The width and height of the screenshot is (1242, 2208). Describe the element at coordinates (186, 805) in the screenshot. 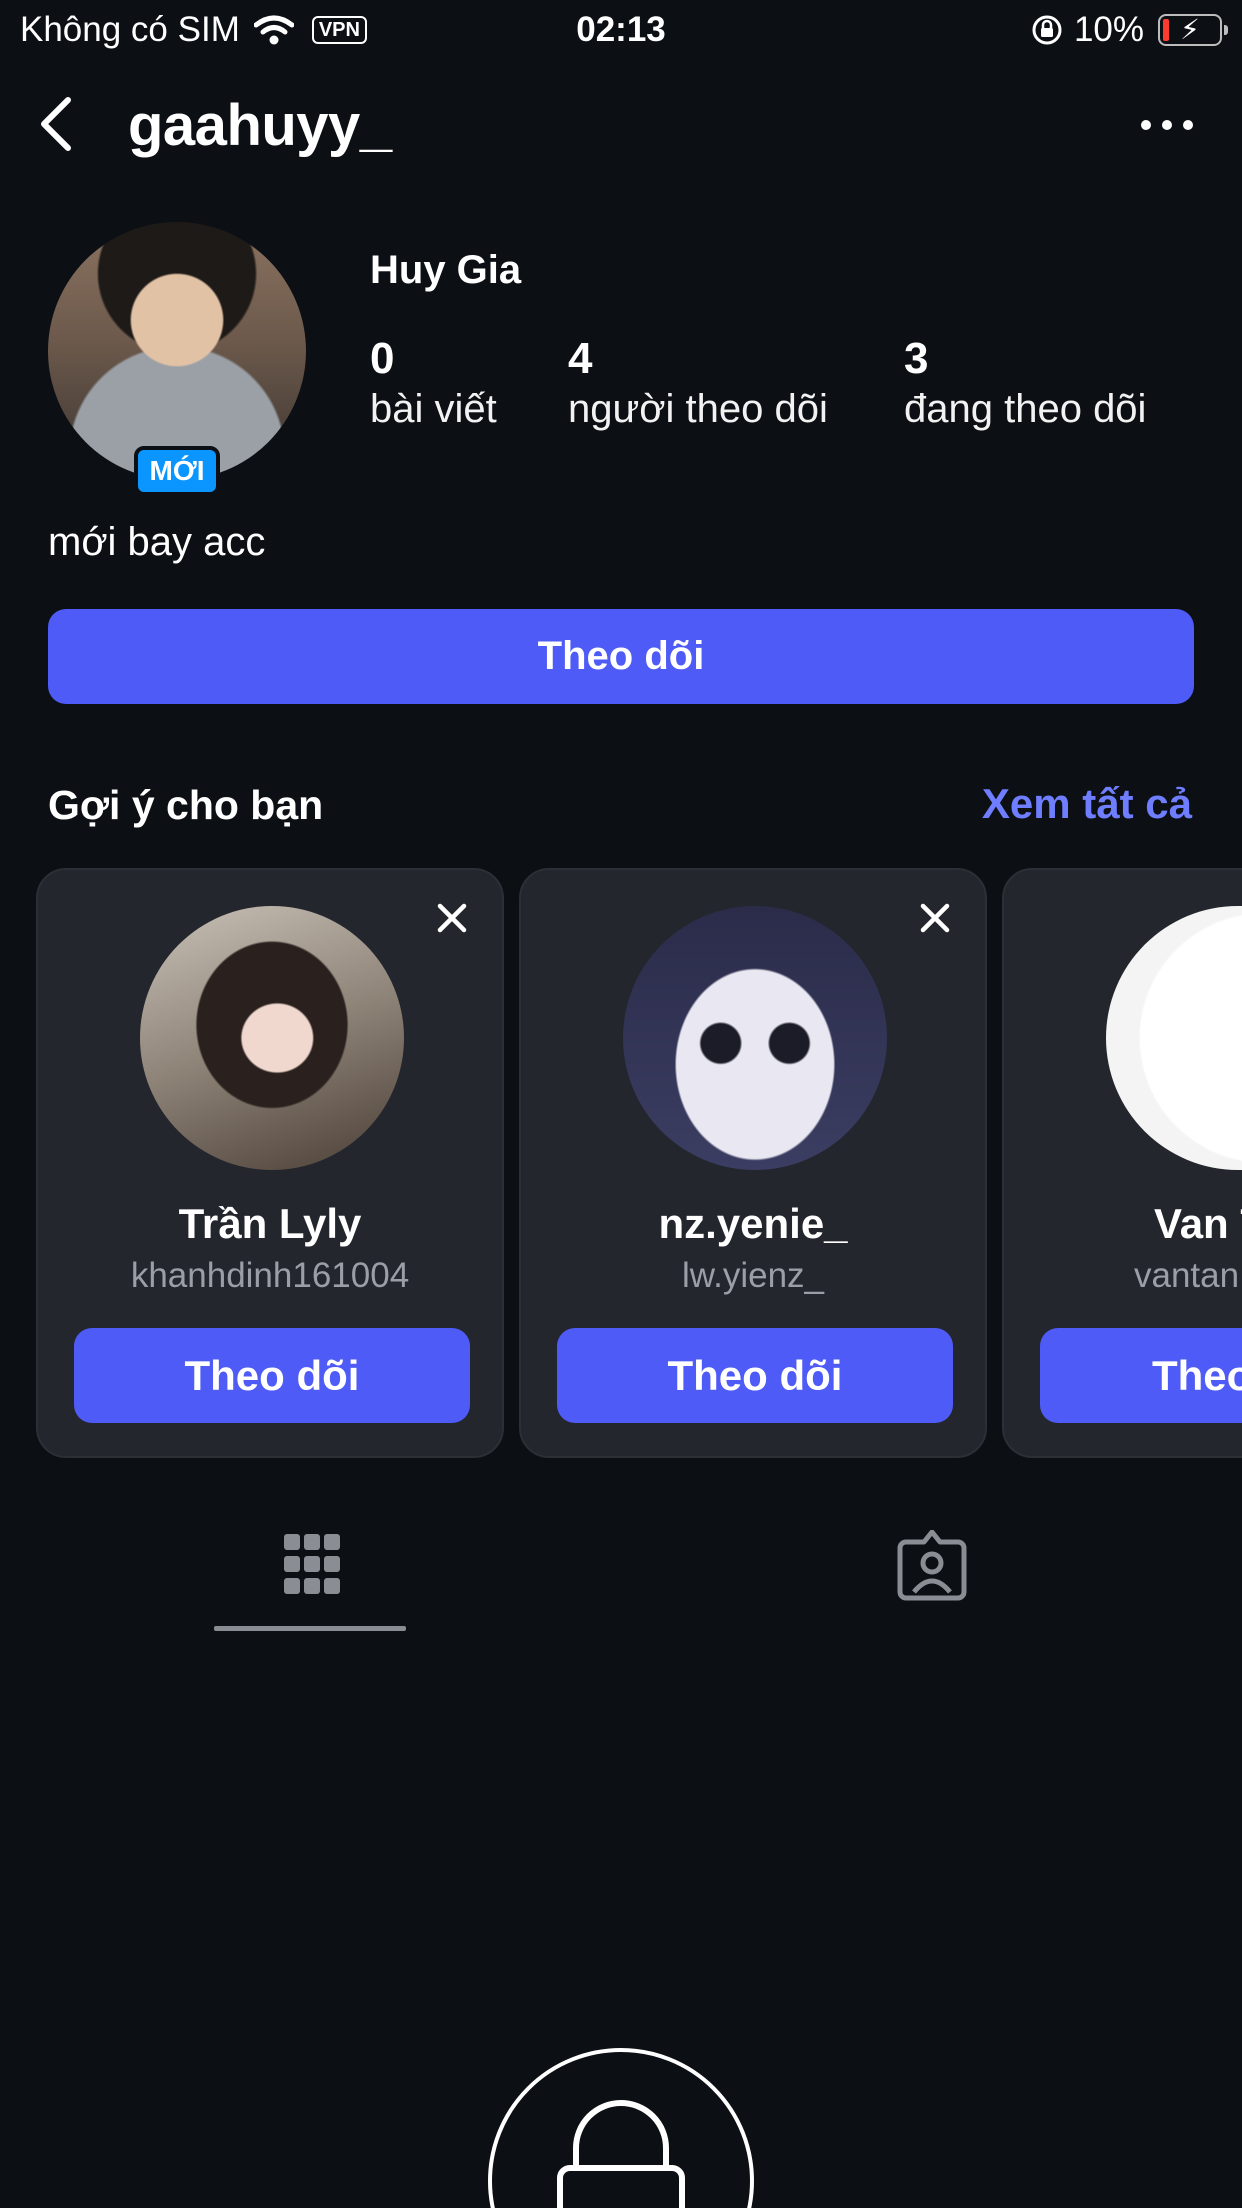

I see `suggestions-title: Gợi ý cho bạn` at that location.